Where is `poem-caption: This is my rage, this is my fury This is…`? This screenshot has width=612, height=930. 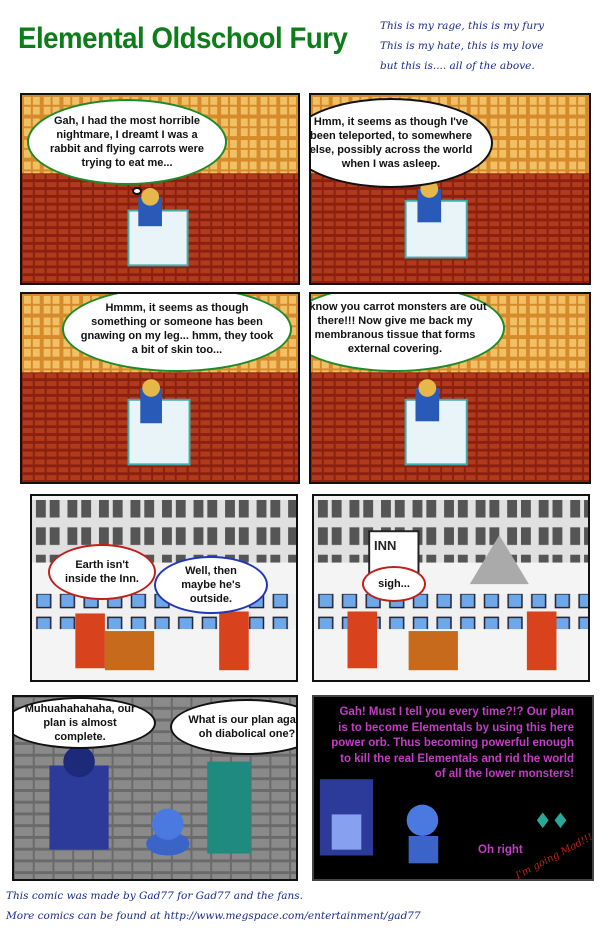 poem-caption: This is my rage, this is my fury This is… is located at coordinates (492, 46).